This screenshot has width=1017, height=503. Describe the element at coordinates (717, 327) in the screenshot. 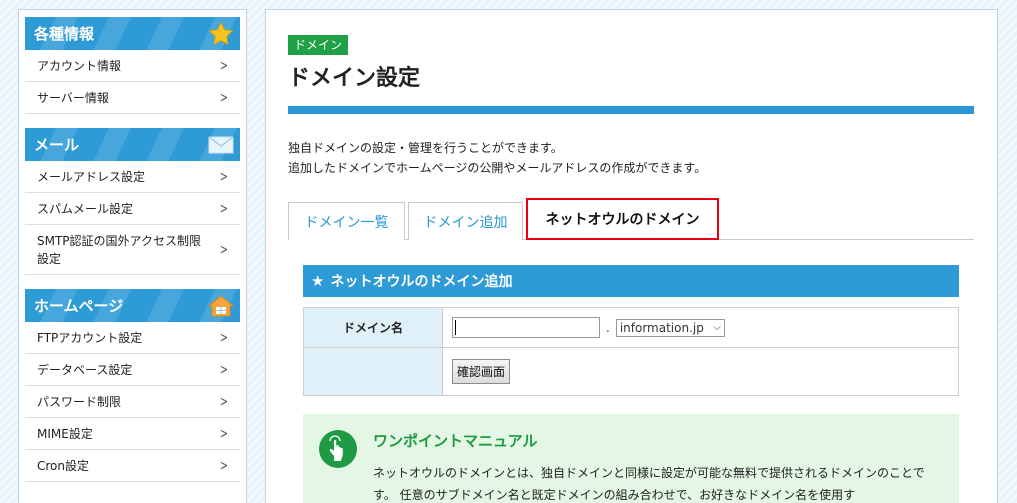

I see `chevron-down-icon: ⌵` at that location.